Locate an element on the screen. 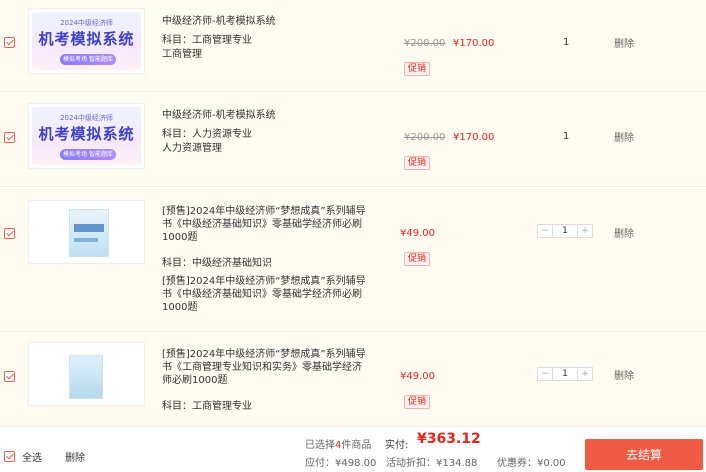 The image size is (706, 472). payable-amount: 应付：¥498.00 is located at coordinates (341, 463).